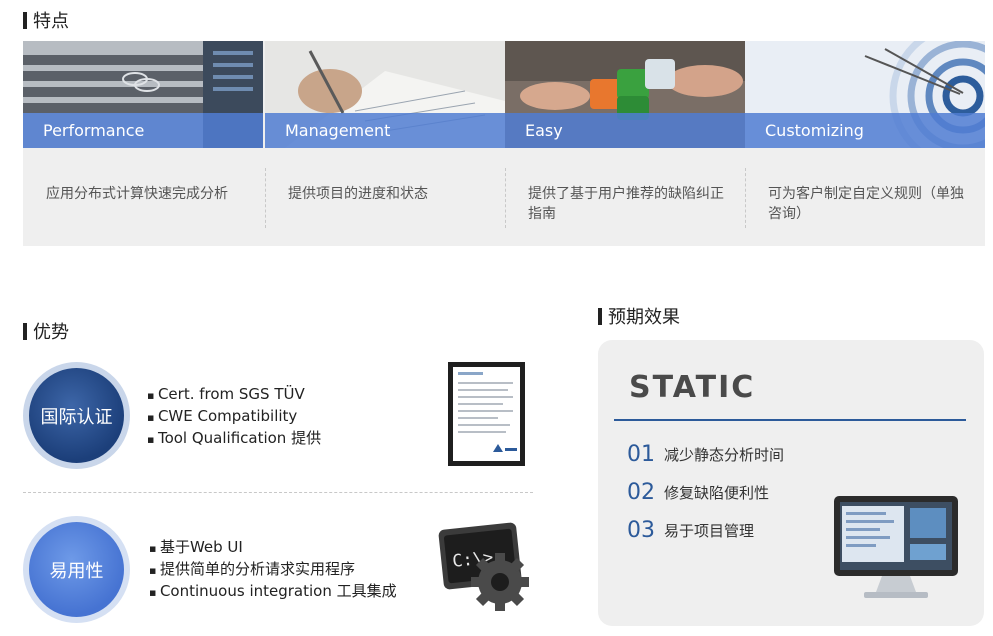 The height and width of the screenshot is (636, 993). I want to click on list-item: Continuous integration 工具集成, so click(273, 592).